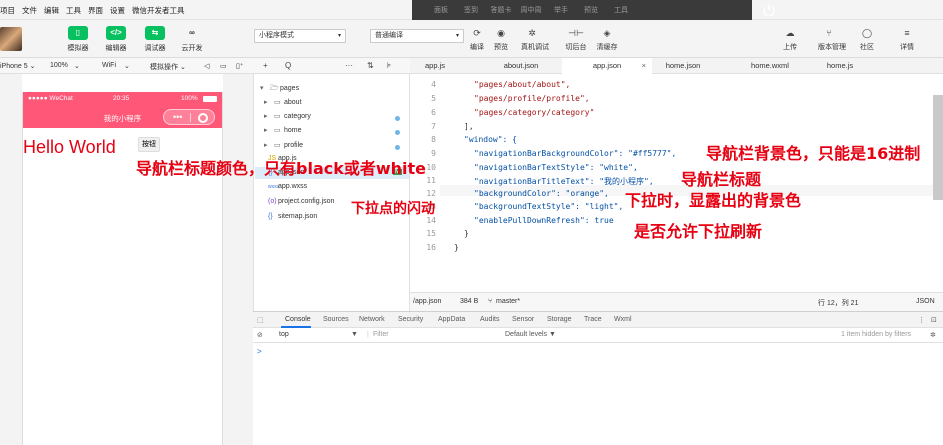 The width and height of the screenshot is (943, 445). Describe the element at coordinates (51, 10) in the screenshot. I see `menu-edit: 编辑` at that location.